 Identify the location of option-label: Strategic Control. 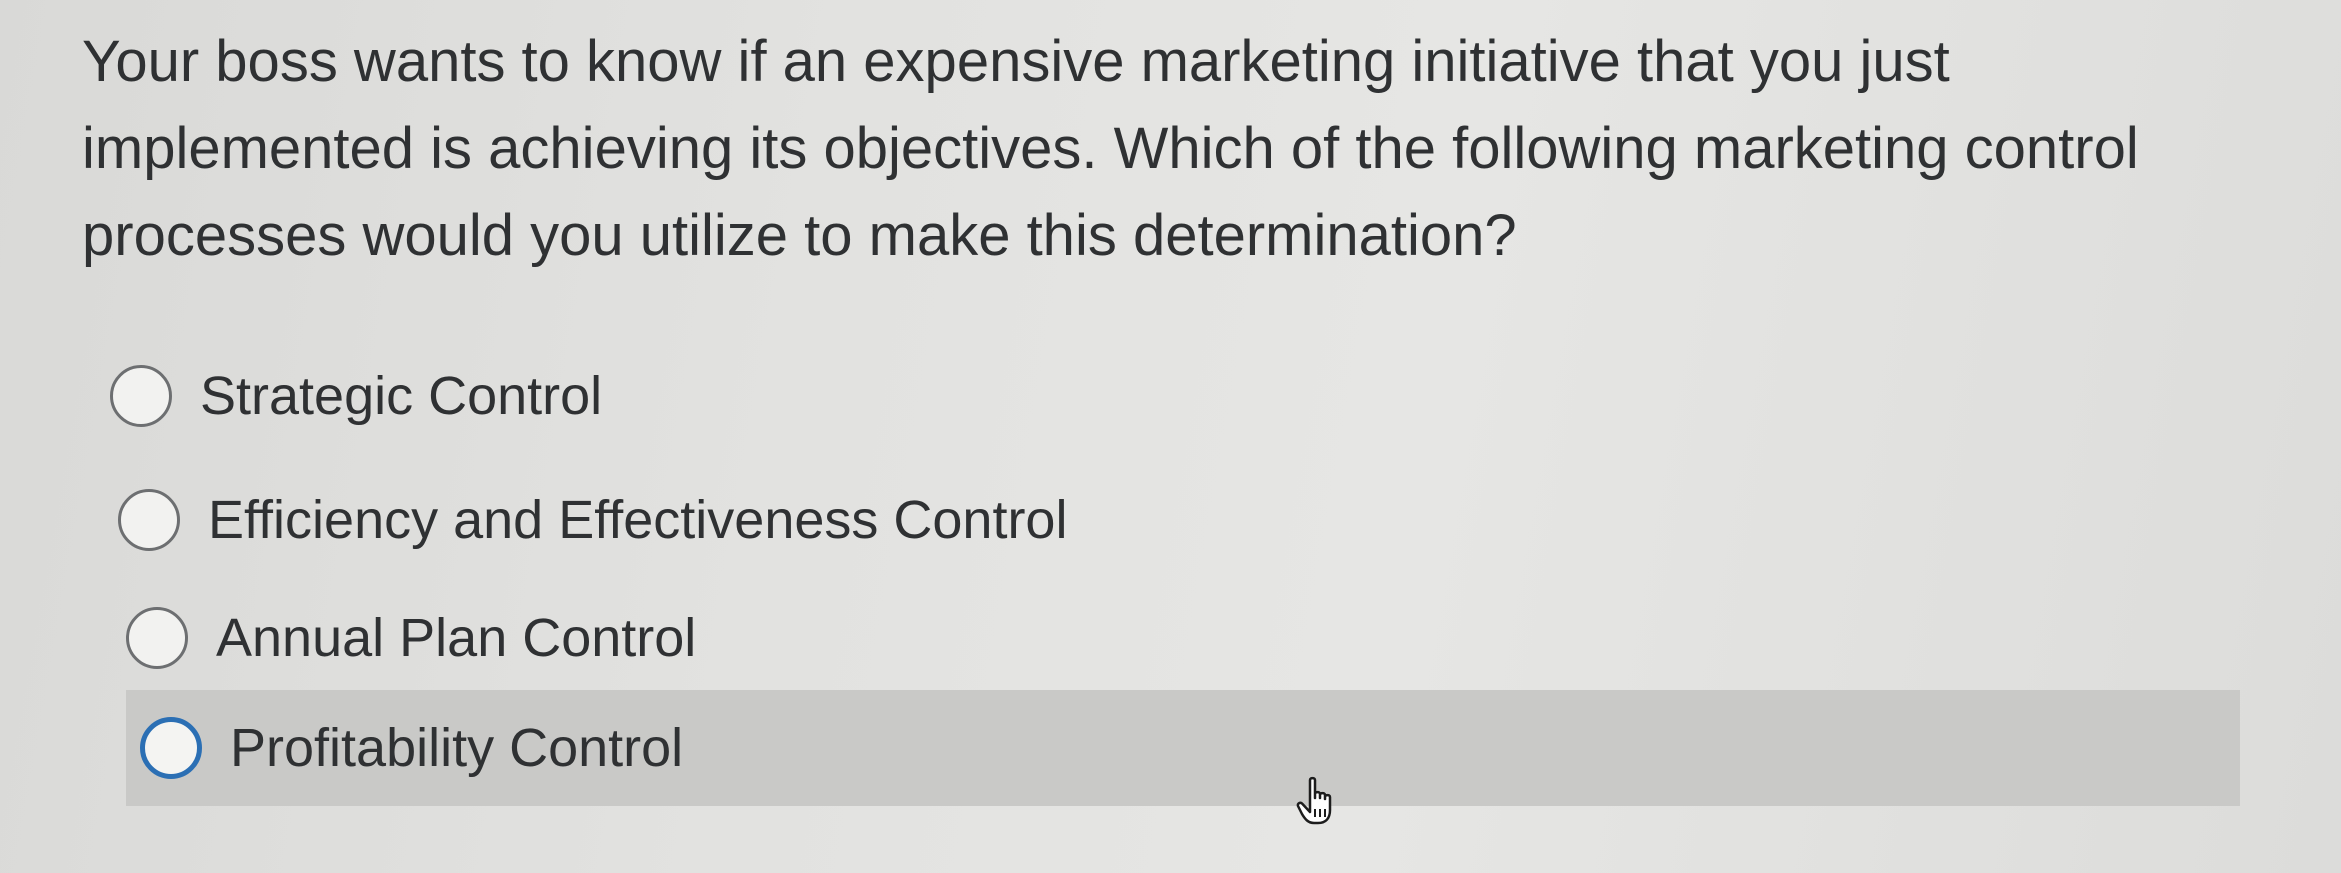
(401, 396).